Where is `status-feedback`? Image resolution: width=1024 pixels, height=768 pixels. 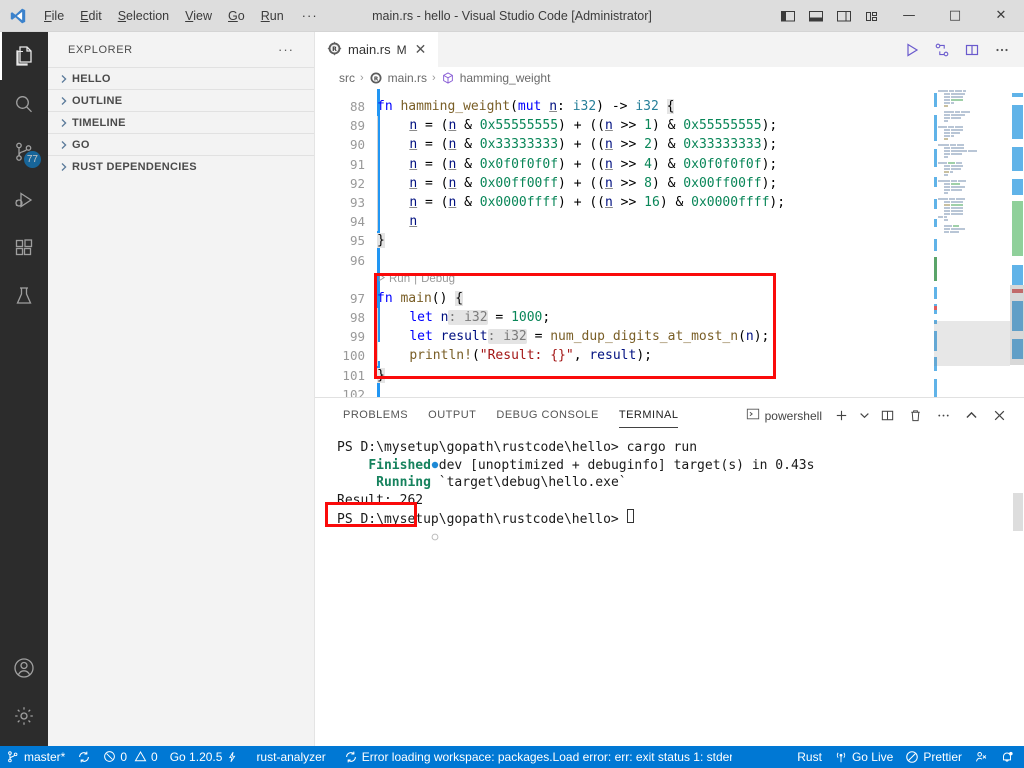
status-feedback is located at coordinates (981, 757).